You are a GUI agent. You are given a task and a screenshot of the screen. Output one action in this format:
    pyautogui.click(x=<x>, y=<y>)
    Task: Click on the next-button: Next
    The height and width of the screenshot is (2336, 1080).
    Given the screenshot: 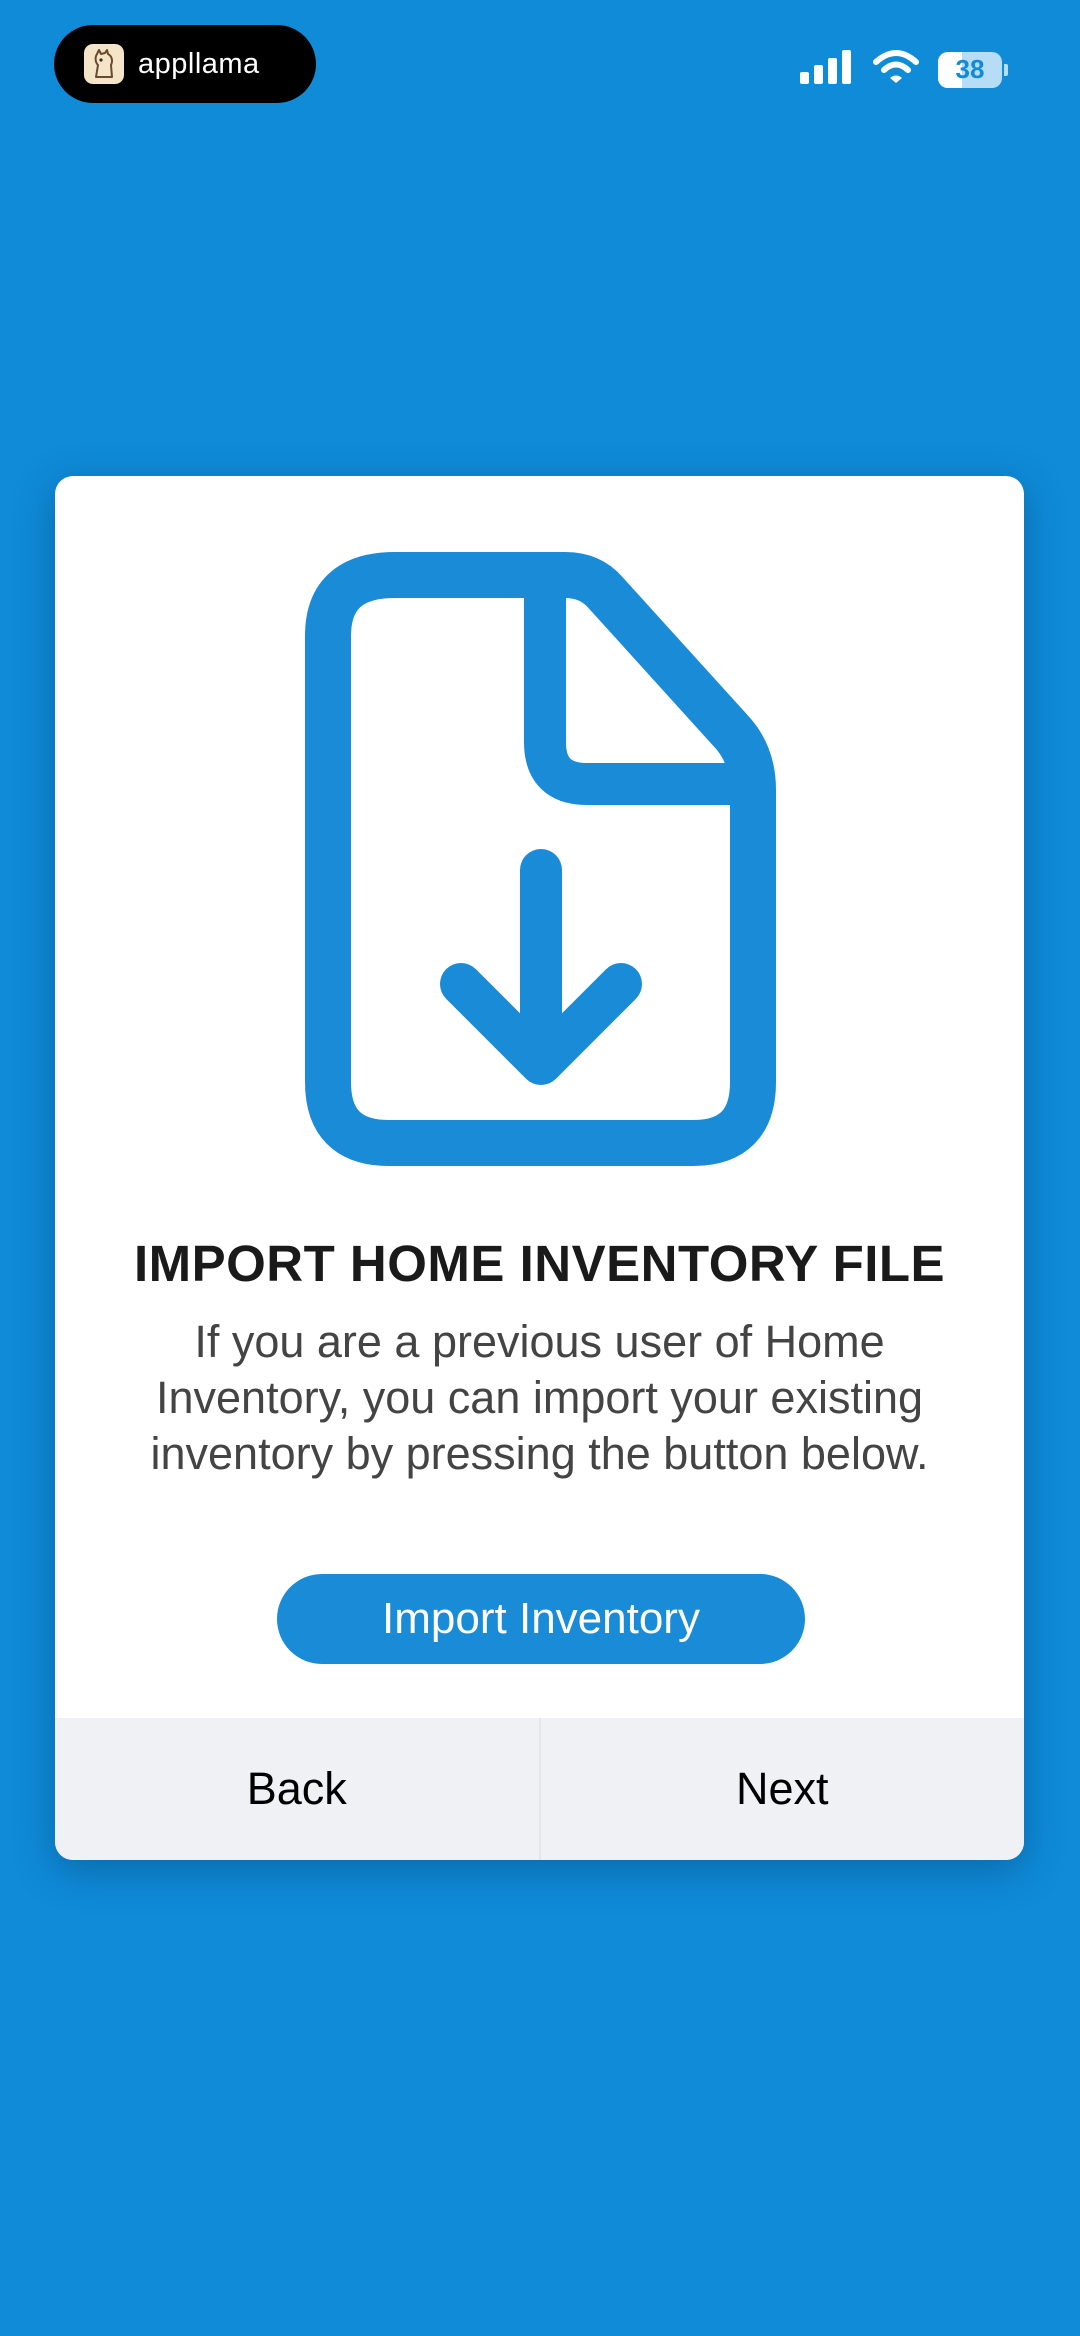 What is the action you would take?
    pyautogui.click(x=783, y=1789)
    